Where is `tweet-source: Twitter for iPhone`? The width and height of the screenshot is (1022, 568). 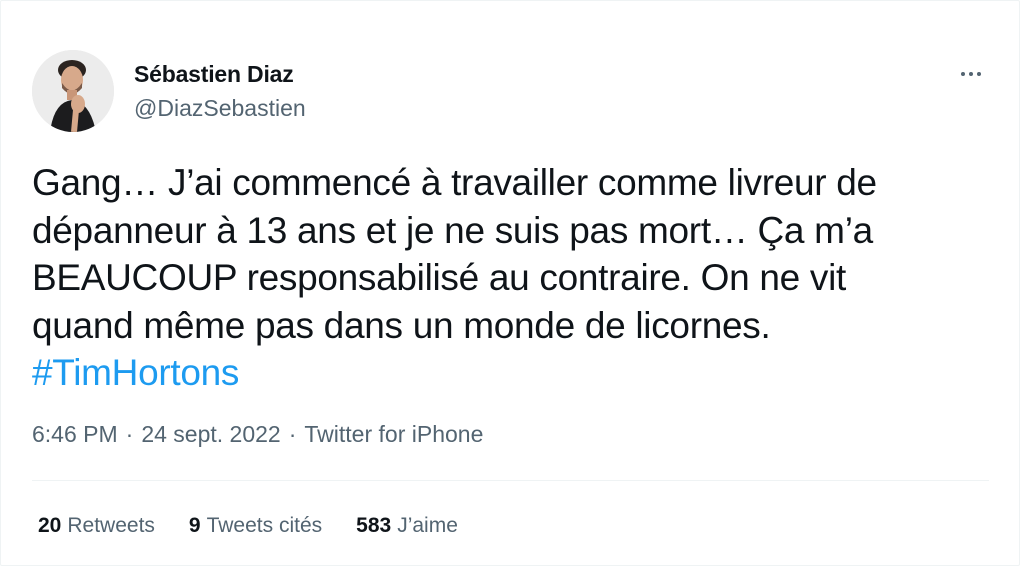
tweet-source: Twitter for iPhone is located at coordinates (393, 434).